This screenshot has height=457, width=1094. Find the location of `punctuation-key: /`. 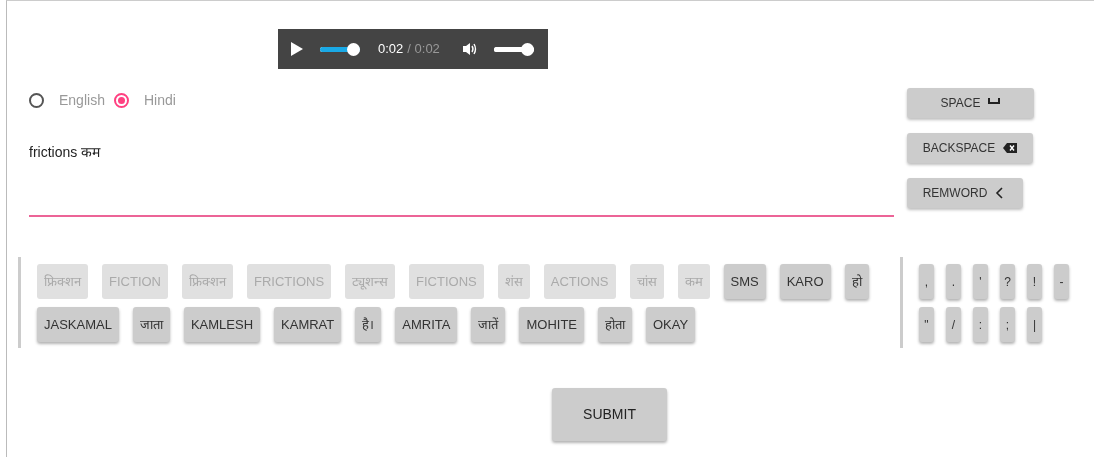

punctuation-key: / is located at coordinates (953, 324).